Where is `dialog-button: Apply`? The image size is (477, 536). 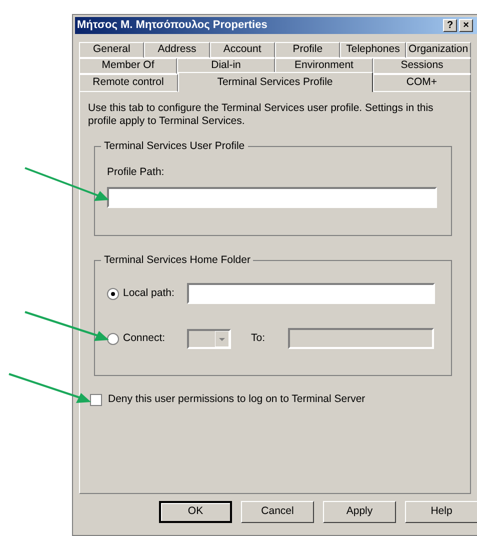
dialog-button: Apply is located at coordinates (359, 512).